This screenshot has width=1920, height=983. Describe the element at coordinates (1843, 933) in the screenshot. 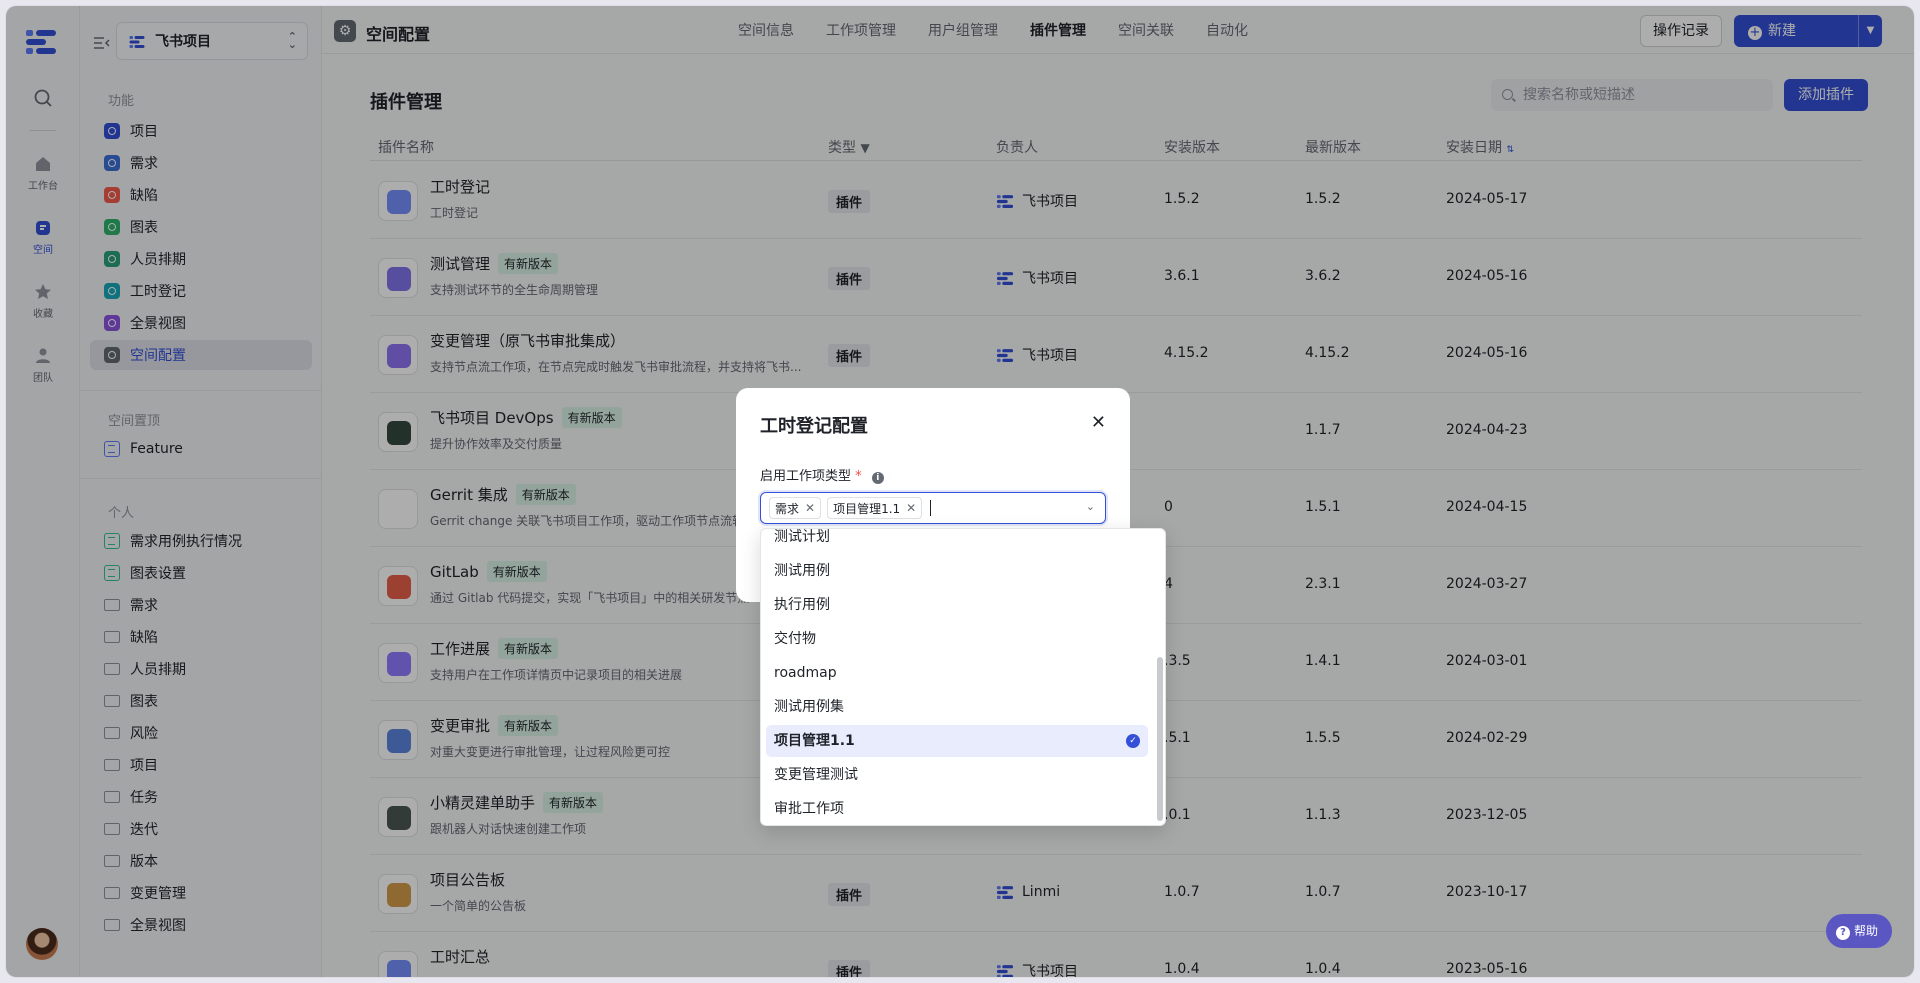

I see `help-icon: ?` at that location.